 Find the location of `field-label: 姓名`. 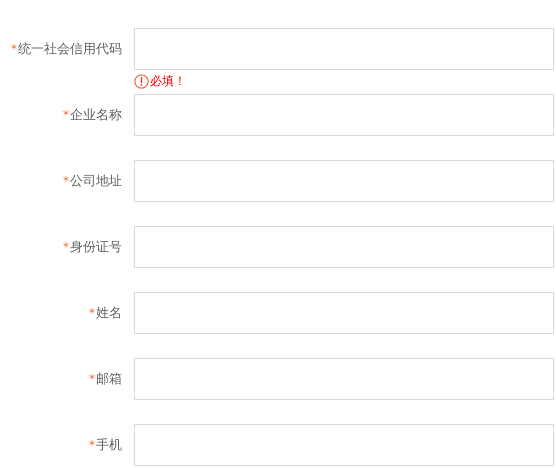

field-label: 姓名 is located at coordinates (109, 313).